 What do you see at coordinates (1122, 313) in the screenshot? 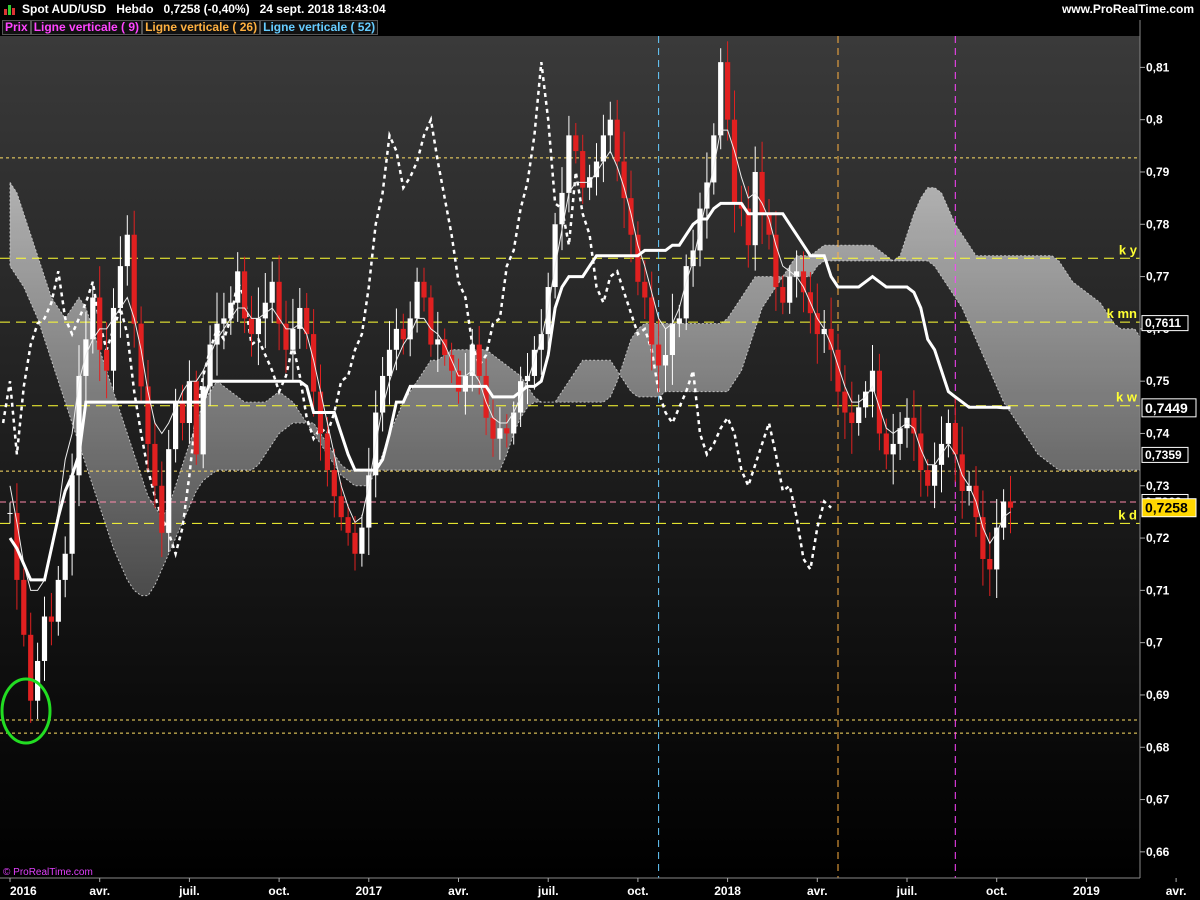
I see `kijun-level-label-k-mn: k mn` at bounding box center [1122, 313].